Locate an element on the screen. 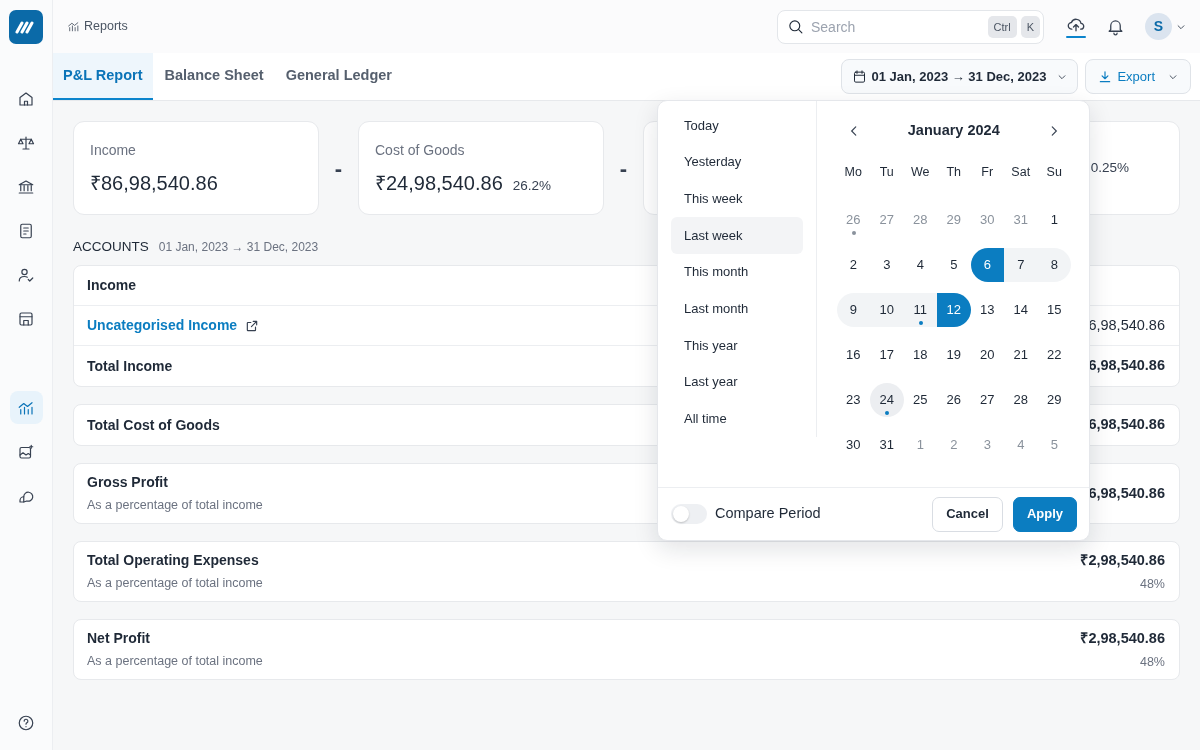 This screenshot has height=750, width=1200. external-link-icon is located at coordinates (252, 325).